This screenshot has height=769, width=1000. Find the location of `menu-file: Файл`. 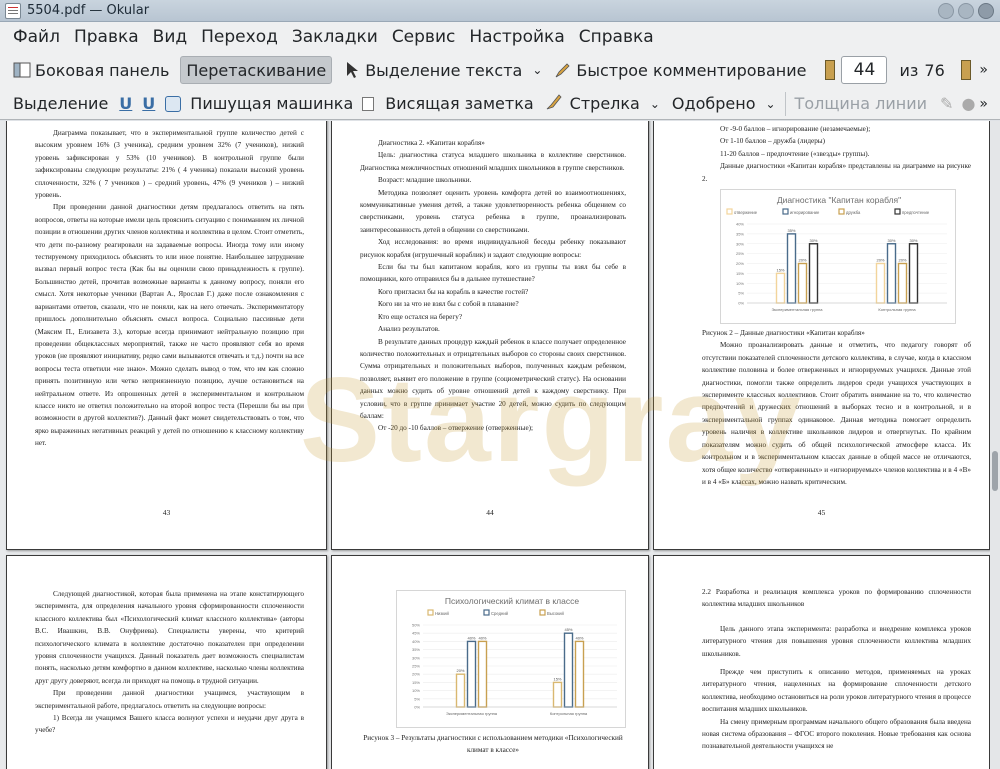

menu-file: Файл is located at coordinates (36, 37).